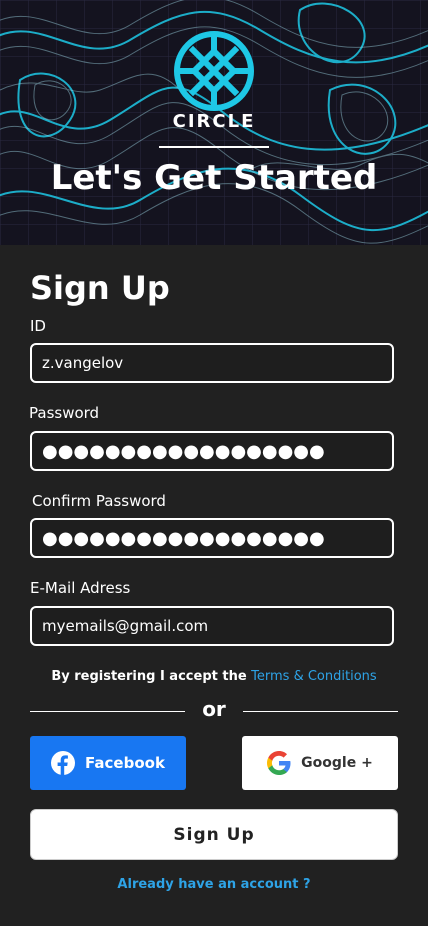  I want to click on sign-up-button-label: Sign Up, so click(214, 834).